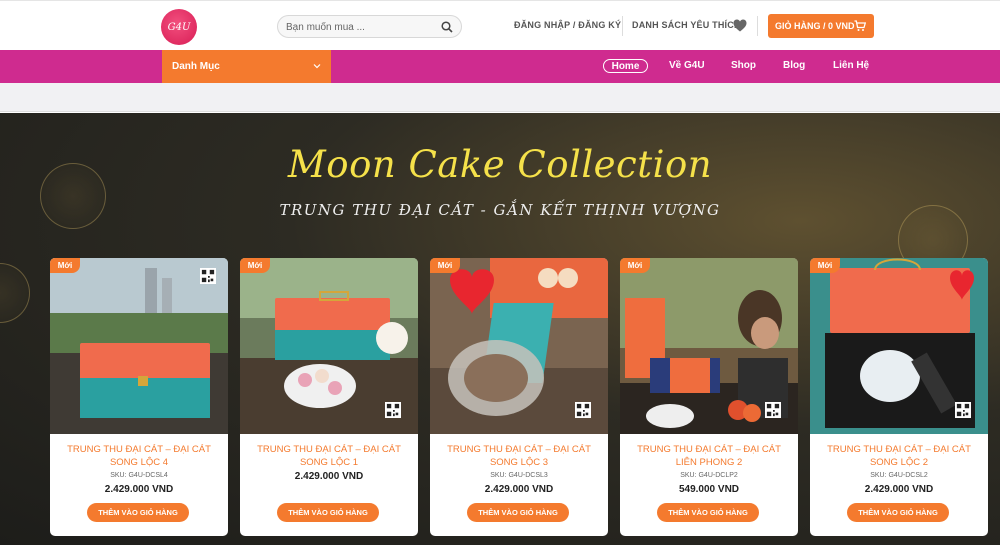 The width and height of the screenshot is (1000, 545). Describe the element at coordinates (743, 65) in the screenshot. I see `nav-shop: Shop` at that location.